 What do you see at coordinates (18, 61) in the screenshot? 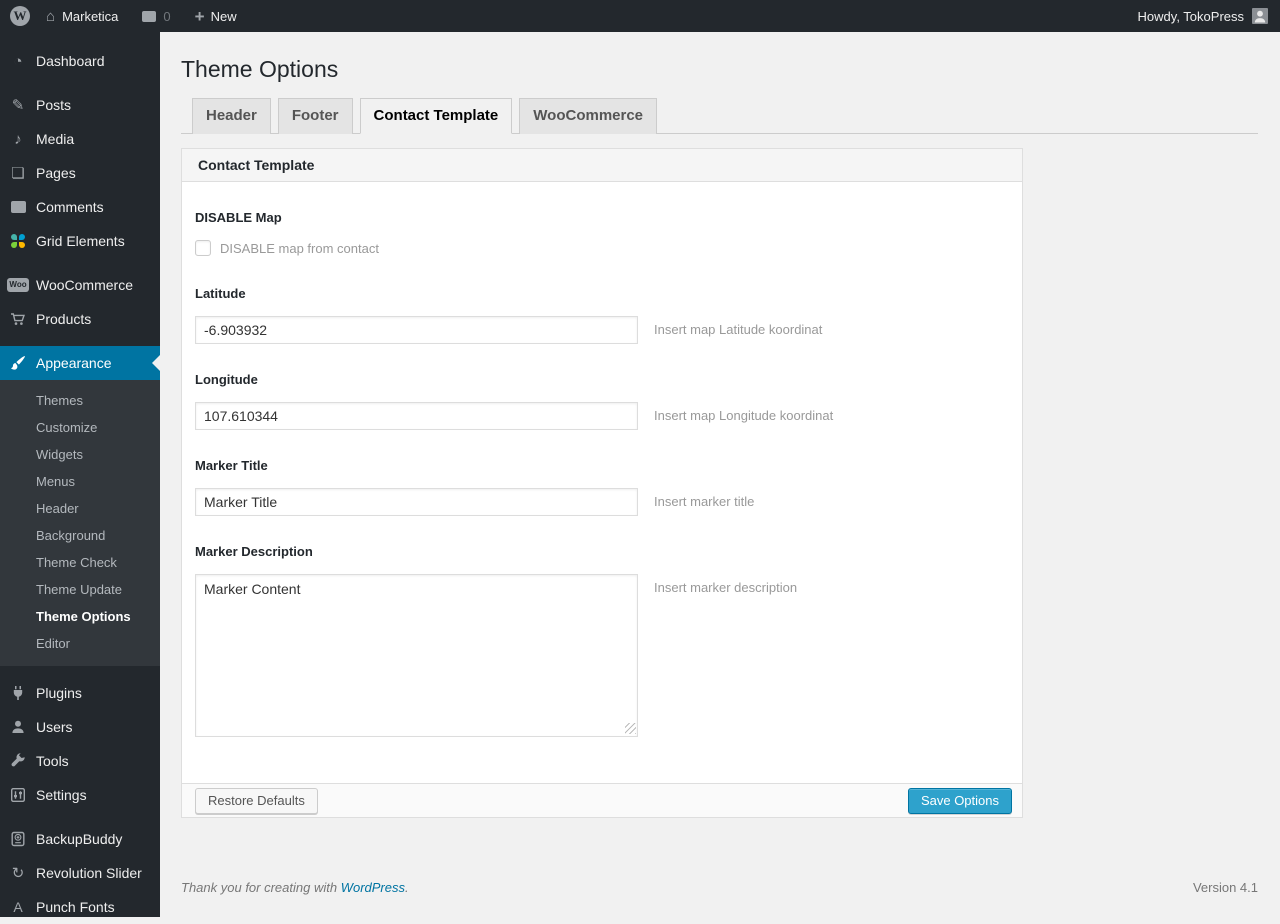
I see `dashboard-icon: ◔` at bounding box center [18, 61].